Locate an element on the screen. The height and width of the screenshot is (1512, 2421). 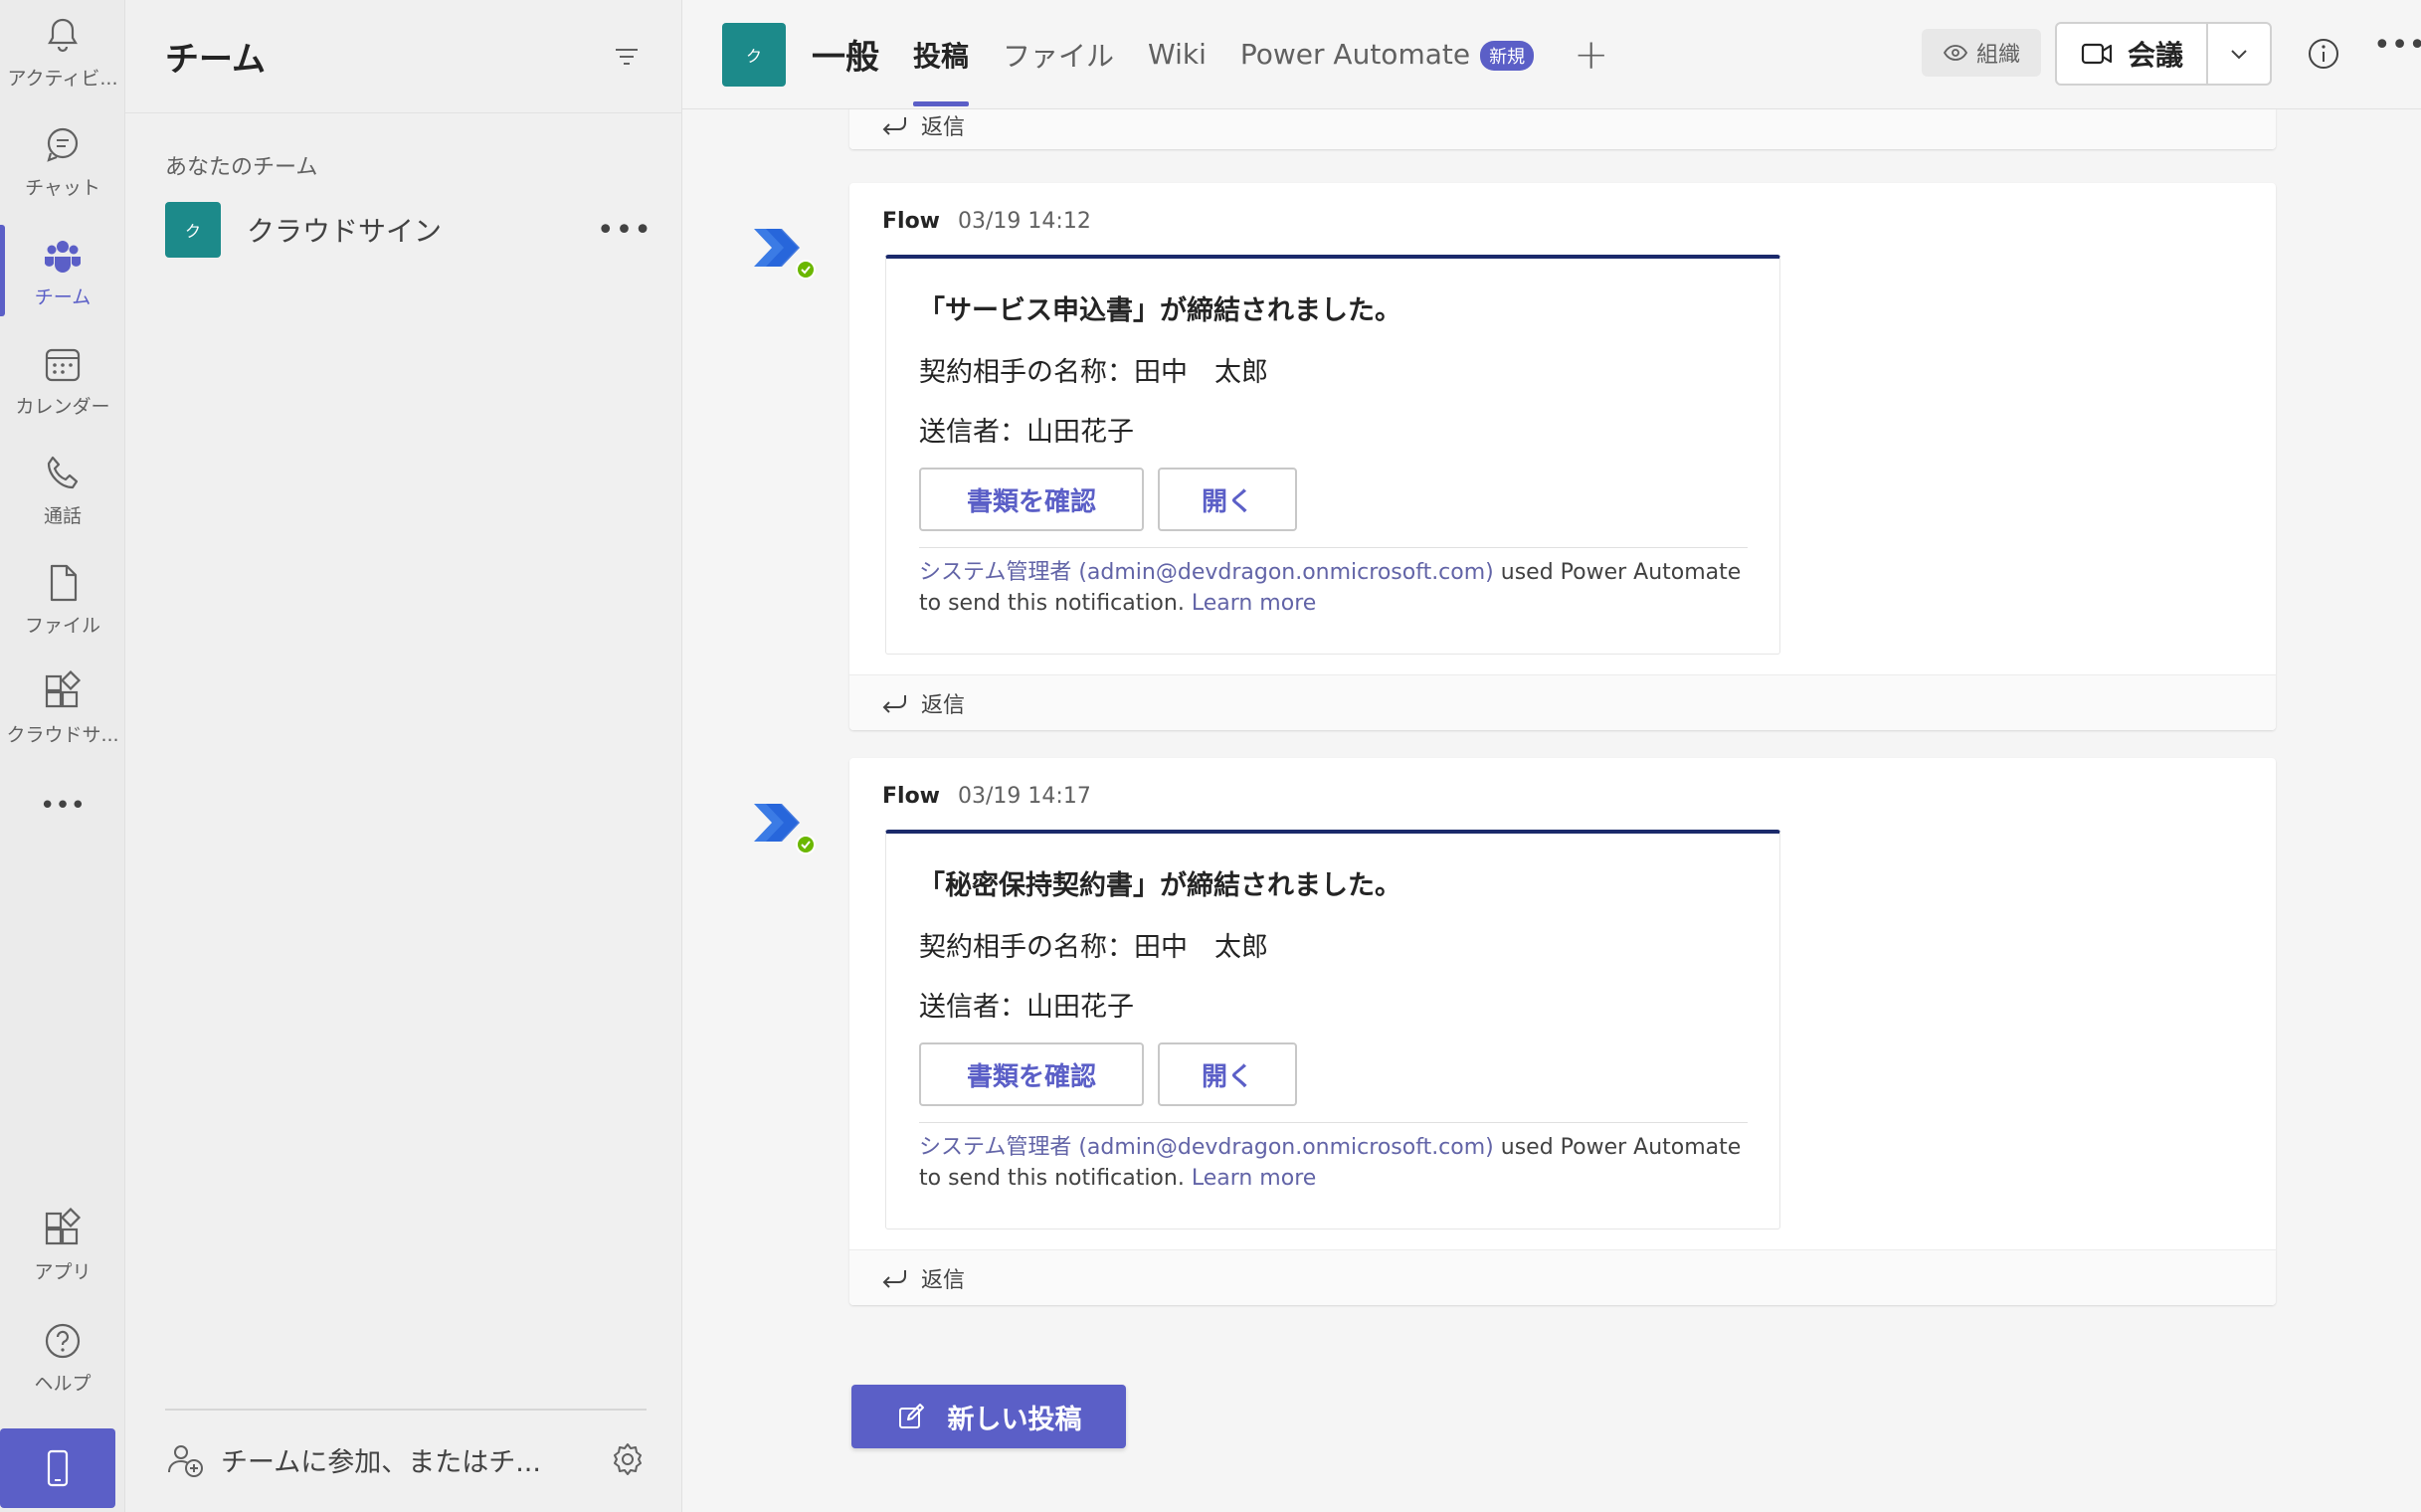
rail-item-help: ヘルプ is located at coordinates (62, 1357).